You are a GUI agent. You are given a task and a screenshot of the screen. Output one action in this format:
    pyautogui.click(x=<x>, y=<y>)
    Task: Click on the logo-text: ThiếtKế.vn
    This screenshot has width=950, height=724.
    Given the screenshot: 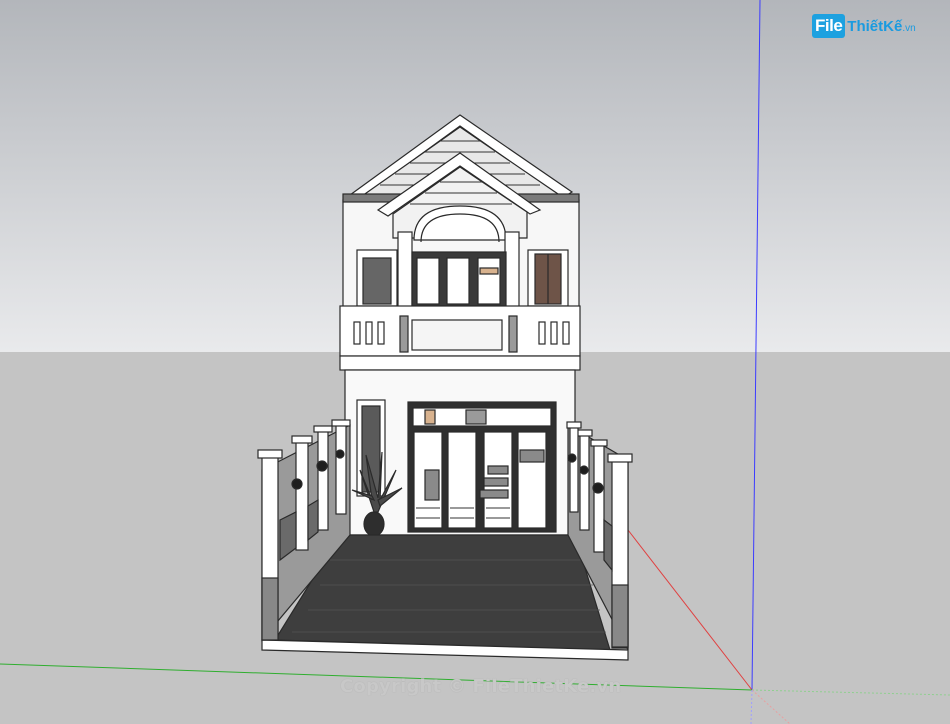 What is the action you would take?
    pyautogui.click(x=881, y=26)
    